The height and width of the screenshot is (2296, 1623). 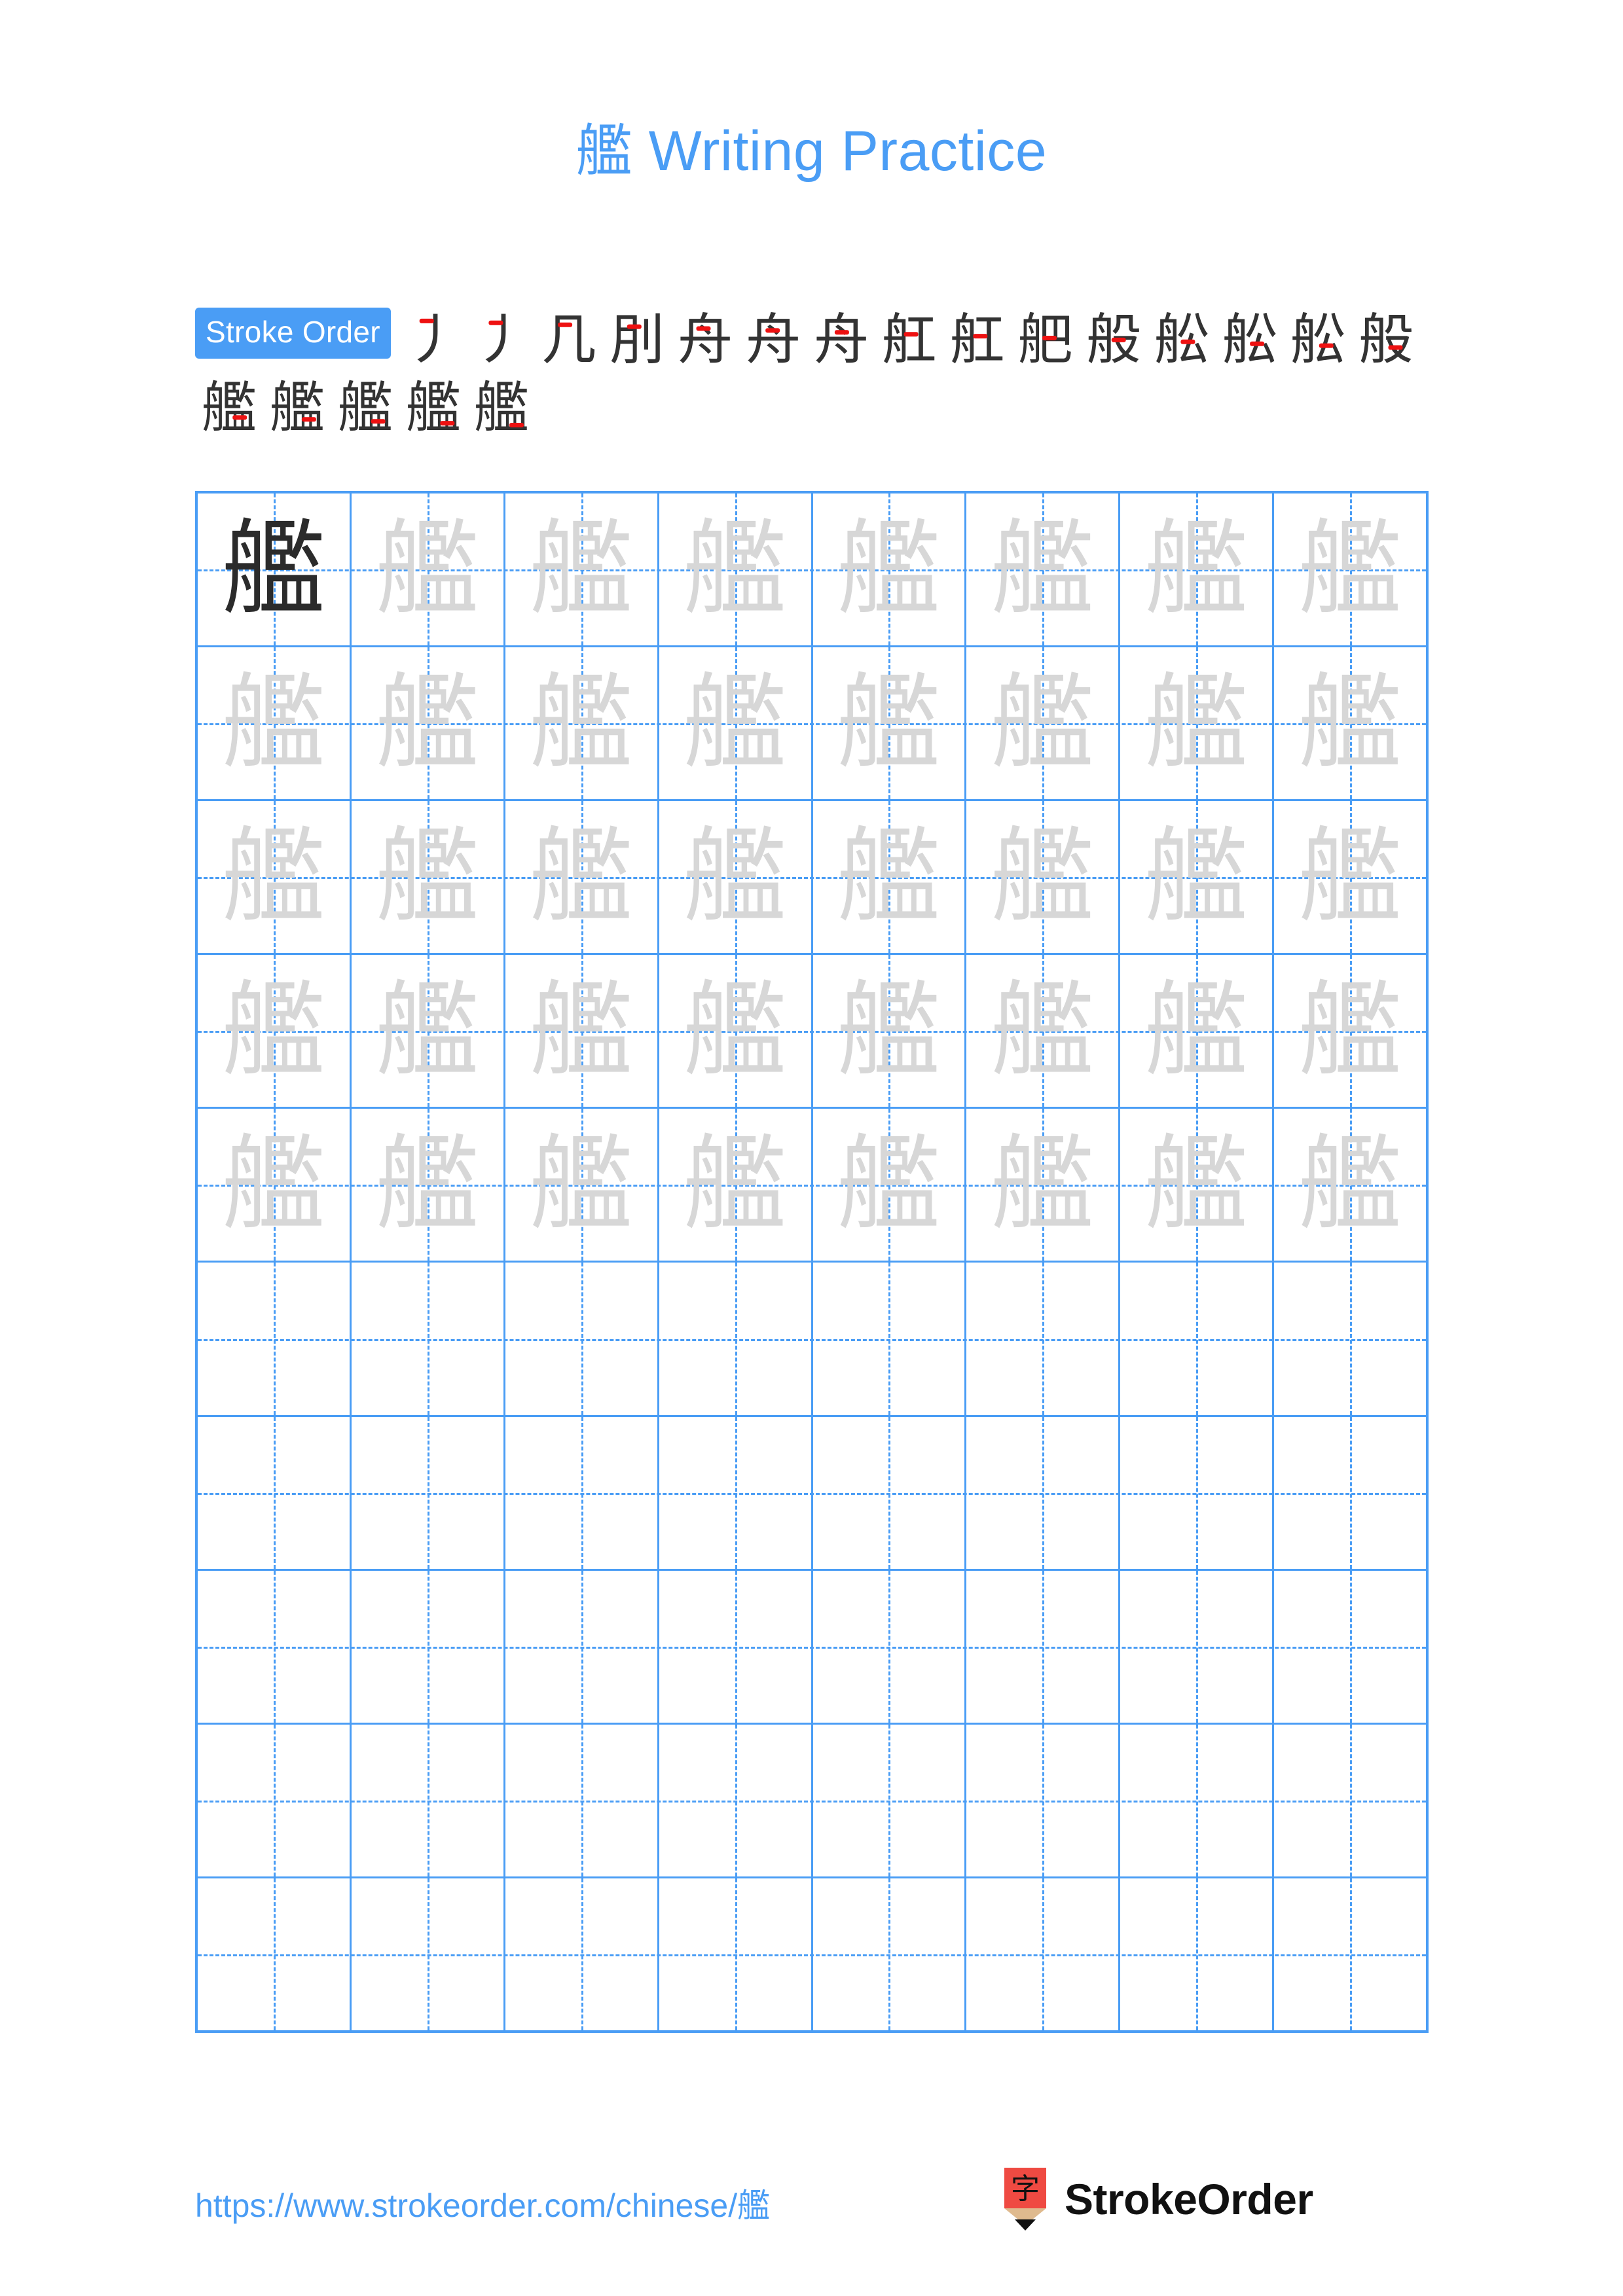 I want to click on grid-cell-r6-c6, so click(x=1043, y=1339).